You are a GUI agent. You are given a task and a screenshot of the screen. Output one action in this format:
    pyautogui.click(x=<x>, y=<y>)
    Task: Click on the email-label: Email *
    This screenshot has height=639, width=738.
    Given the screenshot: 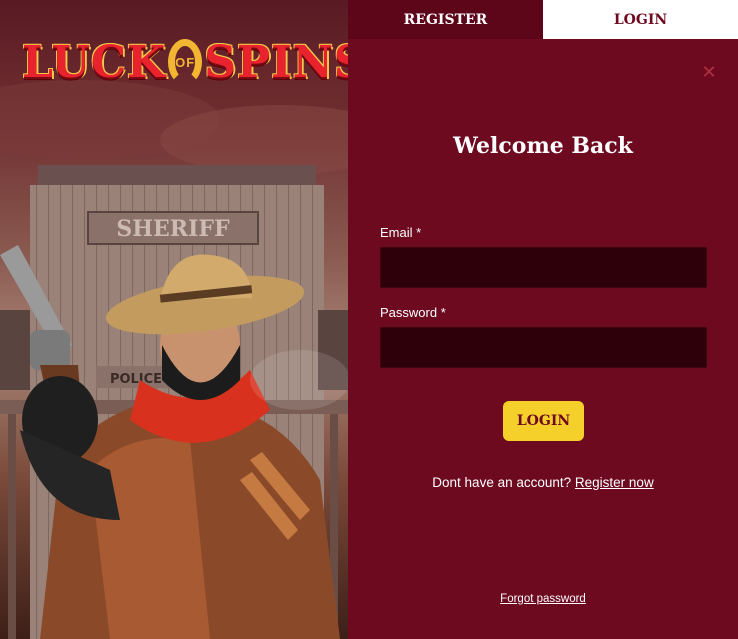 What is the action you would take?
    pyautogui.click(x=401, y=232)
    